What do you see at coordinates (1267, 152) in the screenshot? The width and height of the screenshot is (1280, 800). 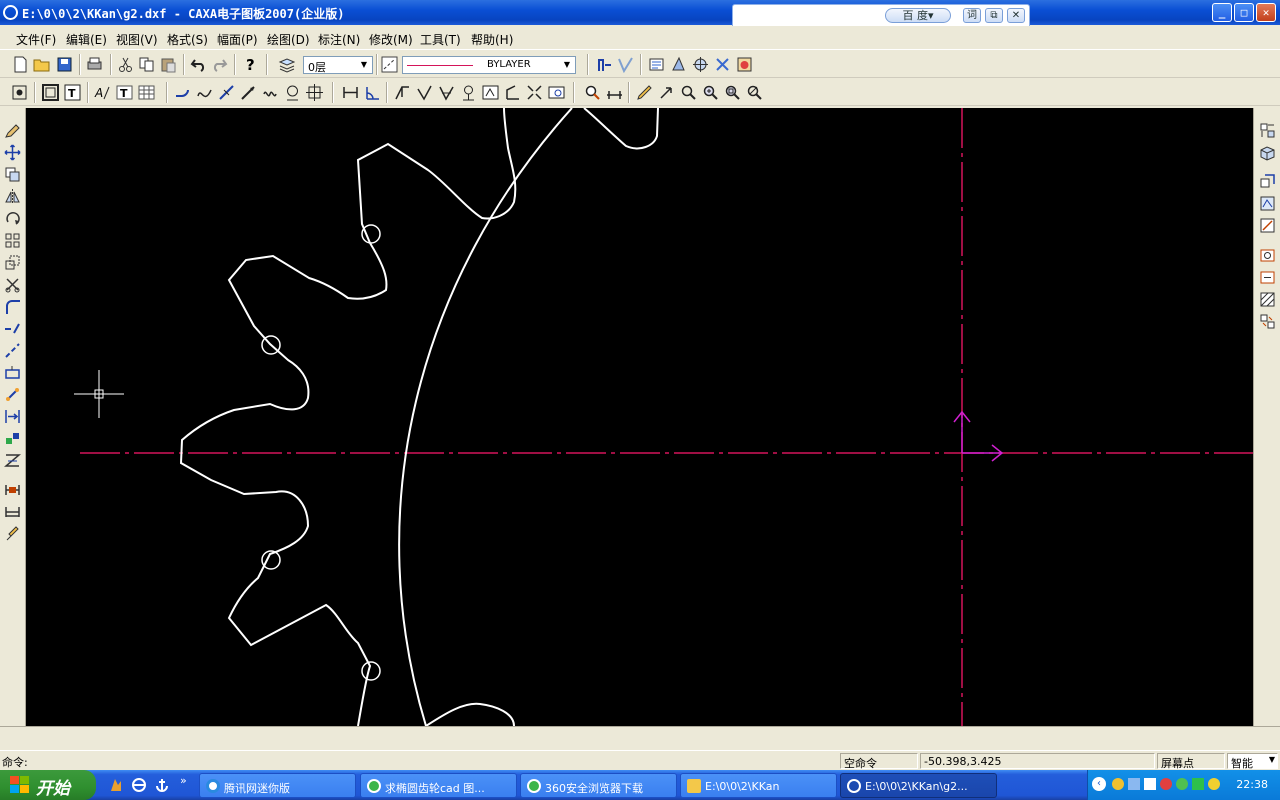 I see `3d-view-icon` at bounding box center [1267, 152].